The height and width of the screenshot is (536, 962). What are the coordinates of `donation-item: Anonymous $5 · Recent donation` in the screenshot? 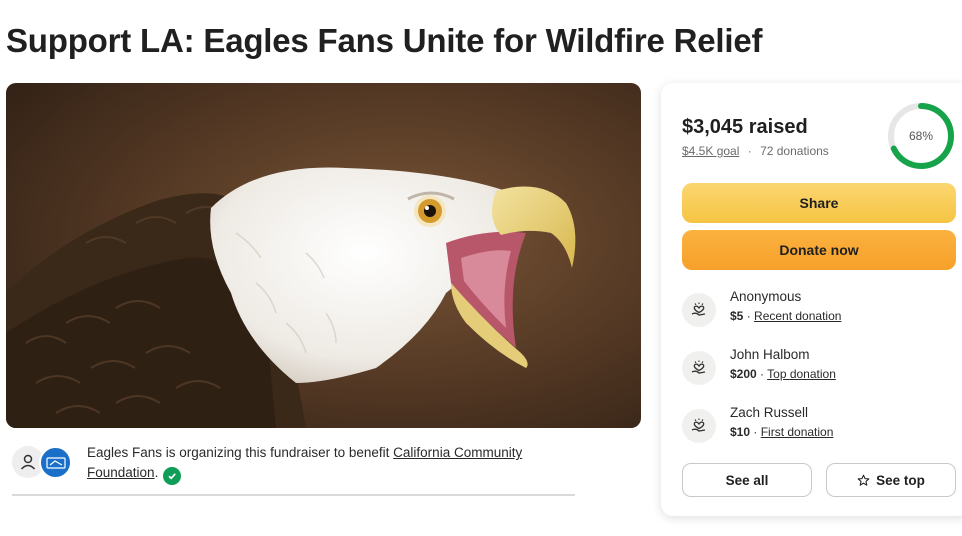 It's located at (819, 310).